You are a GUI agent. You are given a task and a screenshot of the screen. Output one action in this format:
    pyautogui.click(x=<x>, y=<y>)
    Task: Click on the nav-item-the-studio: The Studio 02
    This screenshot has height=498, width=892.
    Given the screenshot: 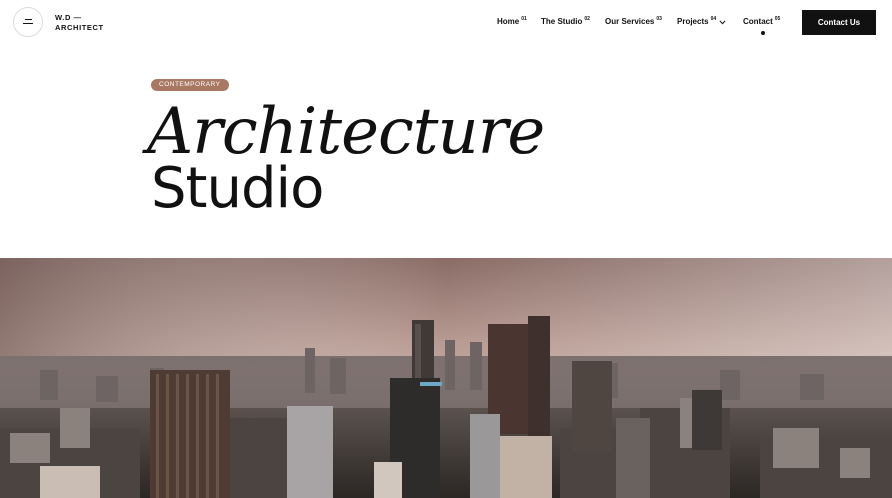 What is the action you would take?
    pyautogui.click(x=565, y=21)
    